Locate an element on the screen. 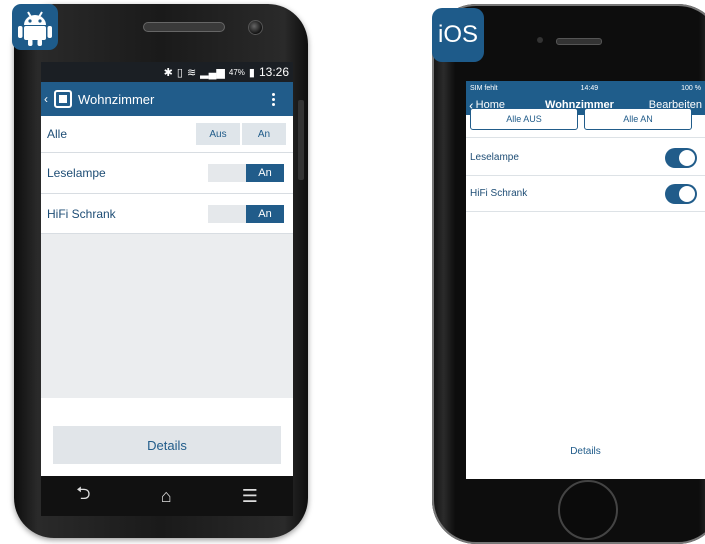 This screenshot has width=705, height=544. iphone-camera is located at coordinates (540, 40).